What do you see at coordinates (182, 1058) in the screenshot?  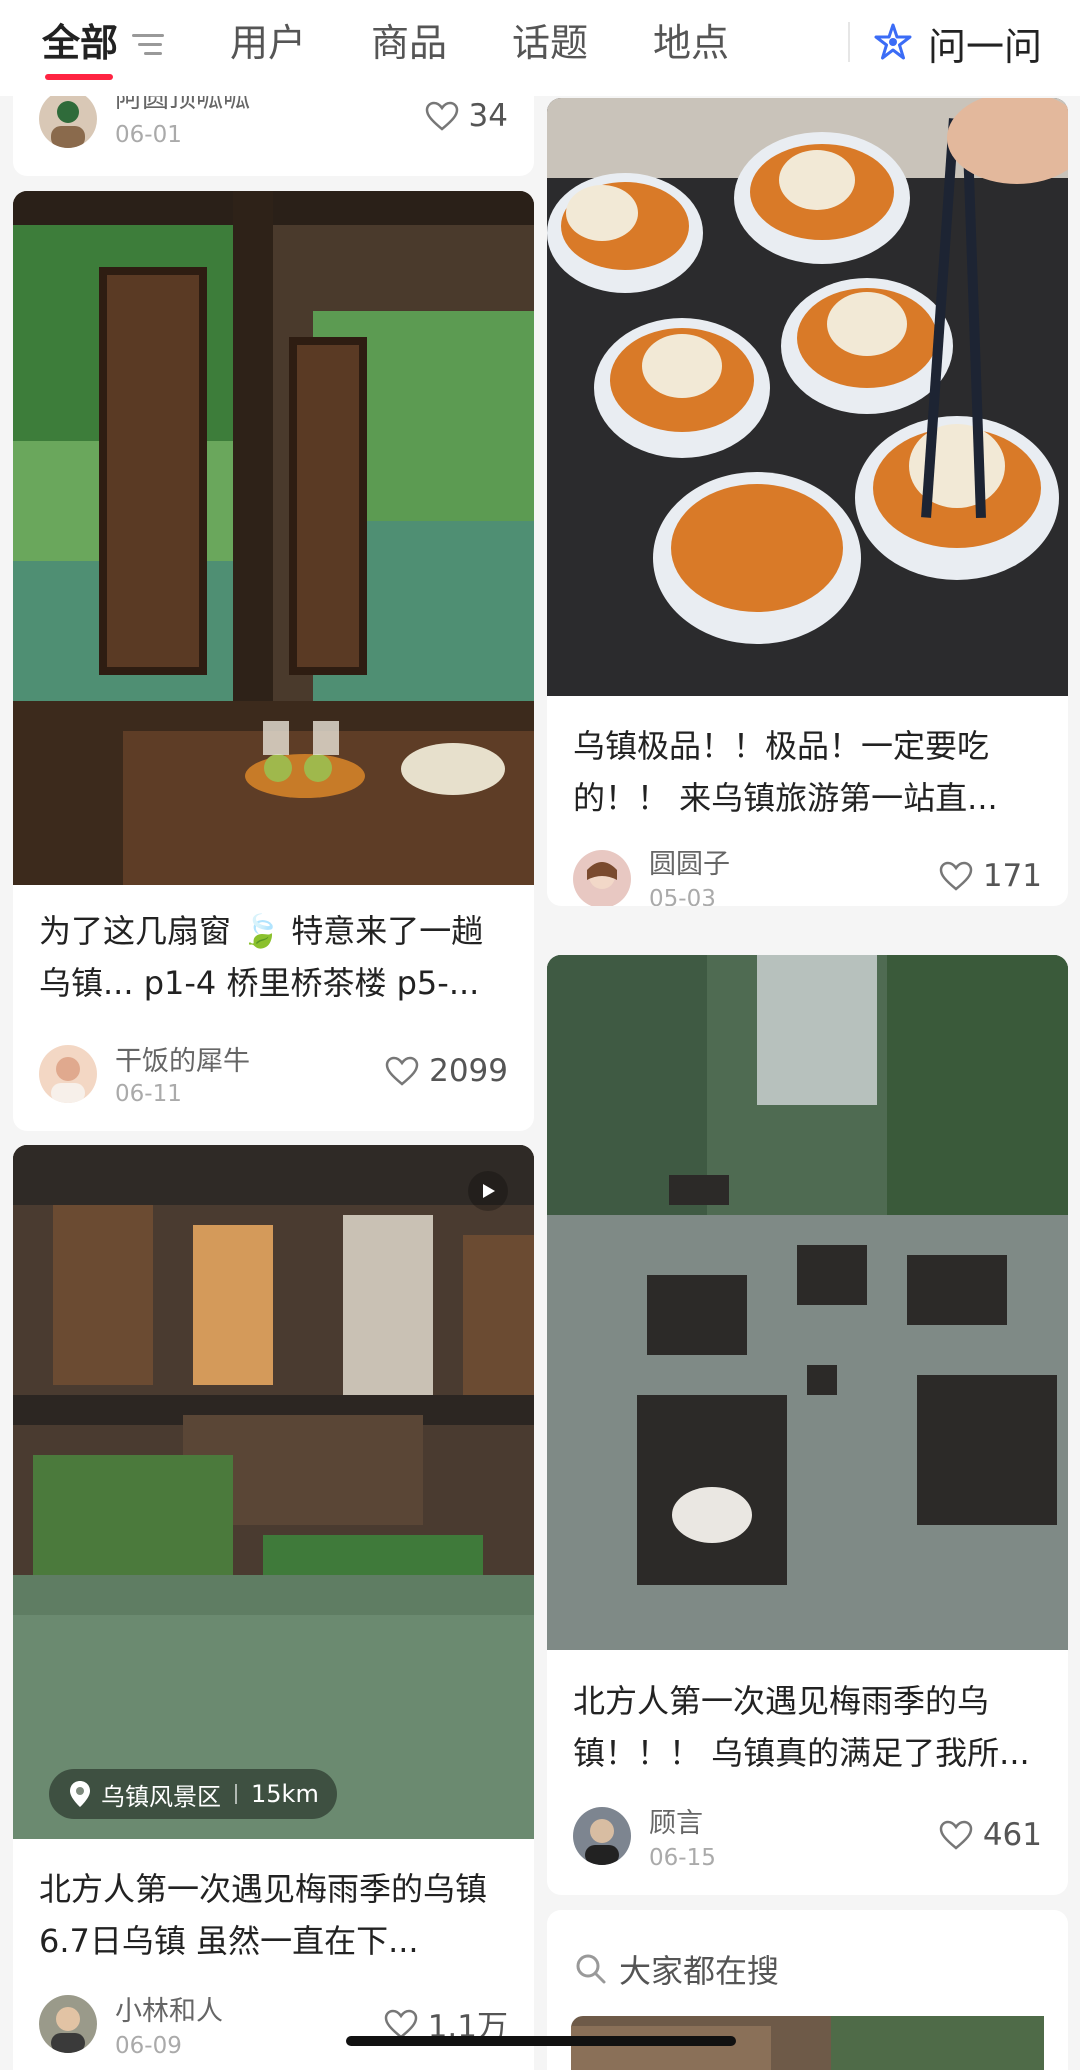 I see `author-name: 干饭的犀牛` at bounding box center [182, 1058].